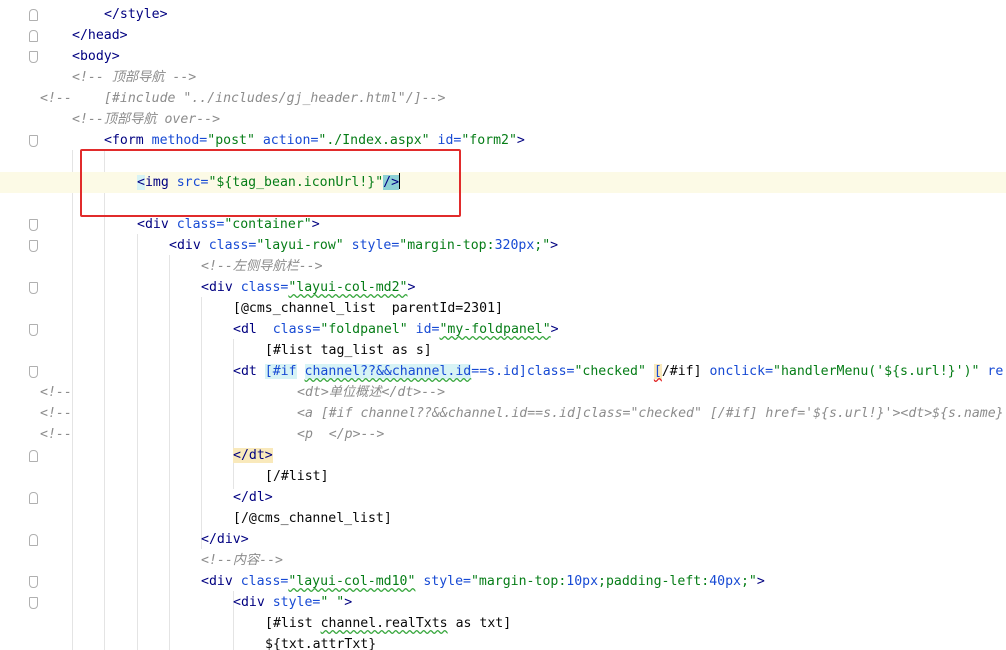  What do you see at coordinates (364, 329) in the screenshot?
I see `token: "foldpanel"` at bounding box center [364, 329].